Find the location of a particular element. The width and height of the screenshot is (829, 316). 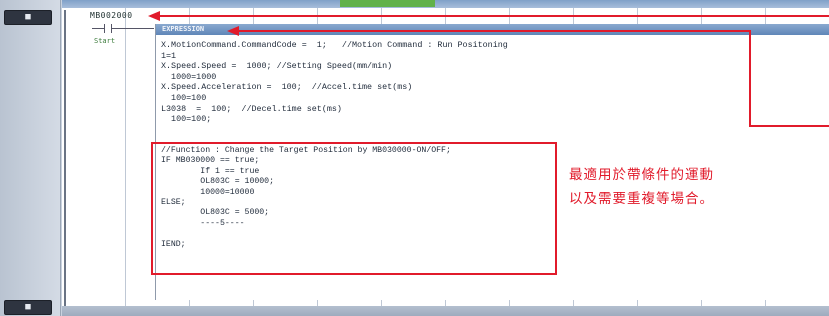

editor-status-indicator is located at coordinates (387, 3).